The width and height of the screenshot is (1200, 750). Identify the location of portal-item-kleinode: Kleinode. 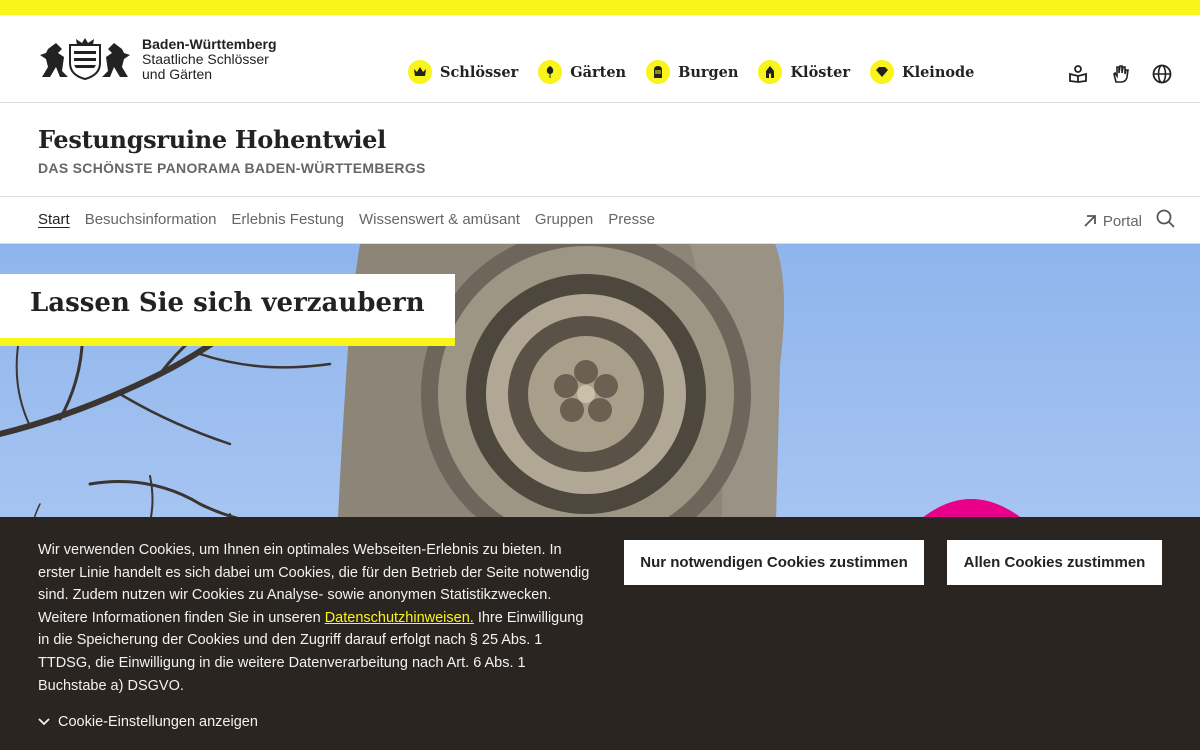
(922, 72).